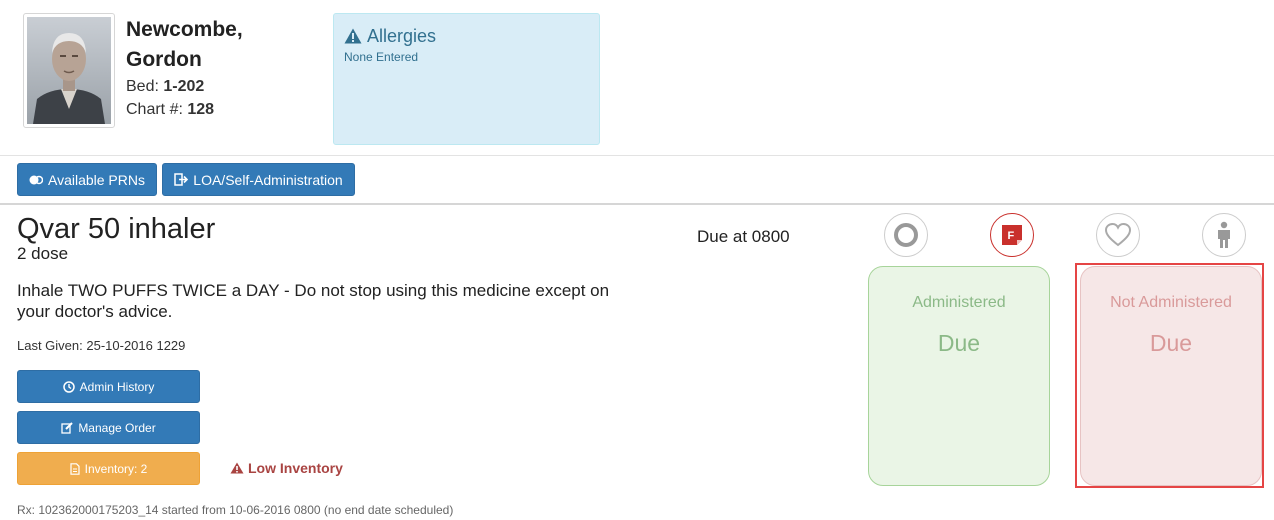 The height and width of the screenshot is (520, 1274). What do you see at coordinates (154, 109) in the screenshot?
I see `chart-label: Chart #:` at bounding box center [154, 109].